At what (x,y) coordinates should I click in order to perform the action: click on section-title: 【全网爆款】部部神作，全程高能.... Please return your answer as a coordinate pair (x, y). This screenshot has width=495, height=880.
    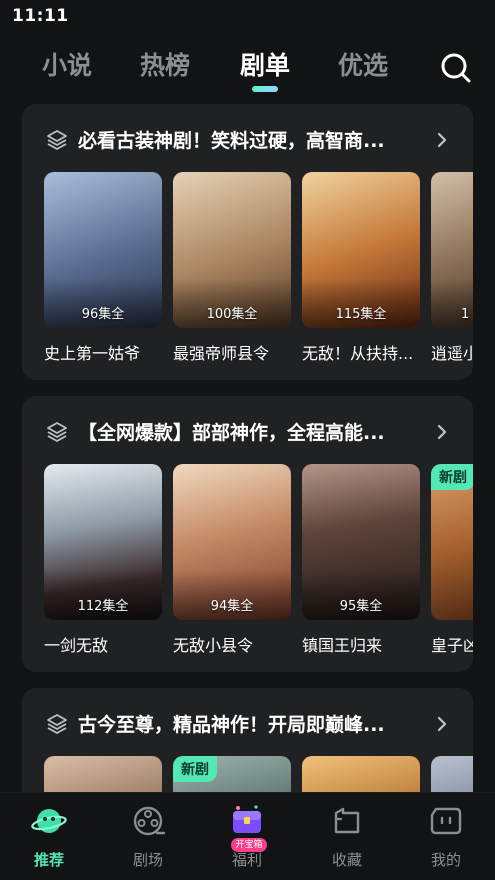
    Looking at the image, I should click on (231, 433).